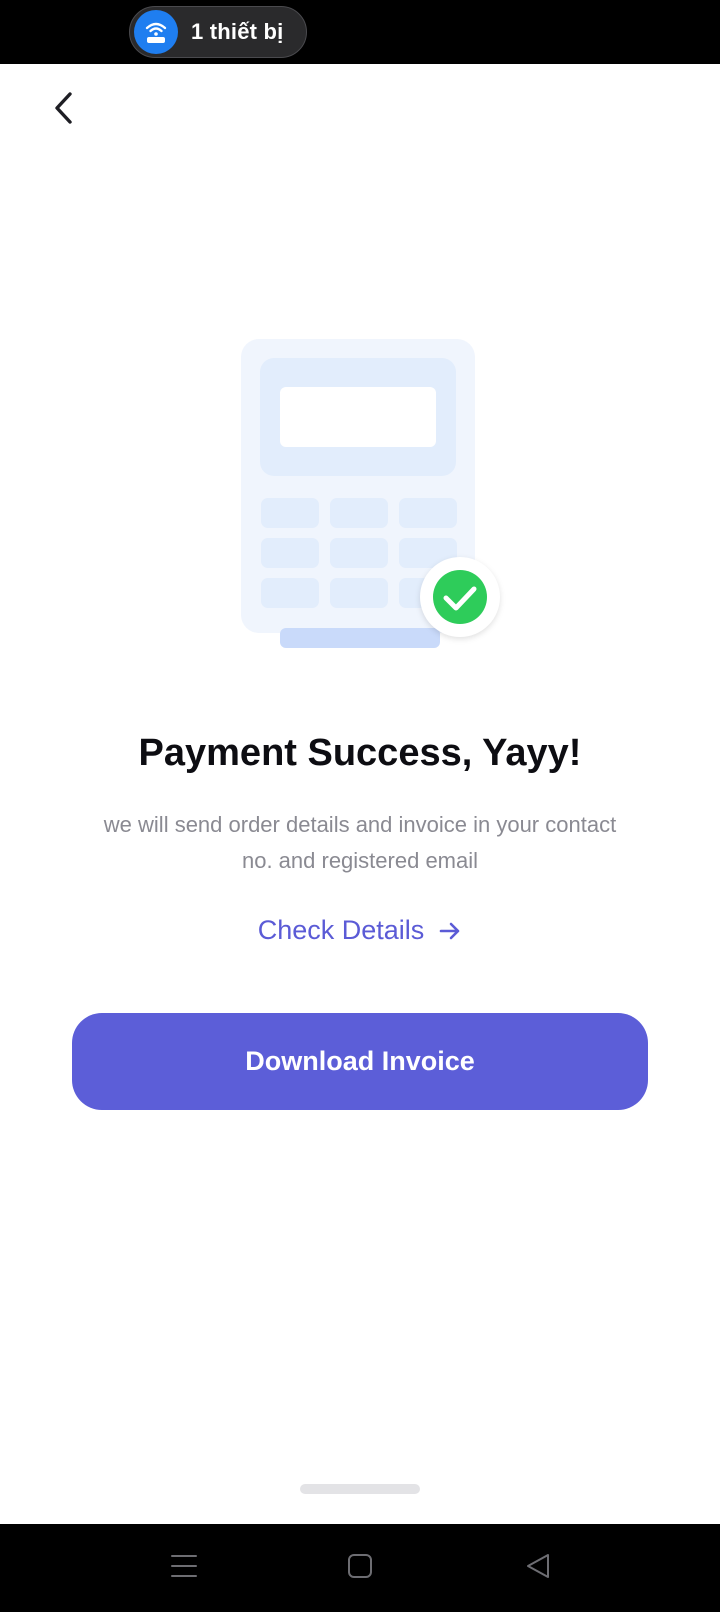  I want to click on system-nav-bar, so click(360, 1568).